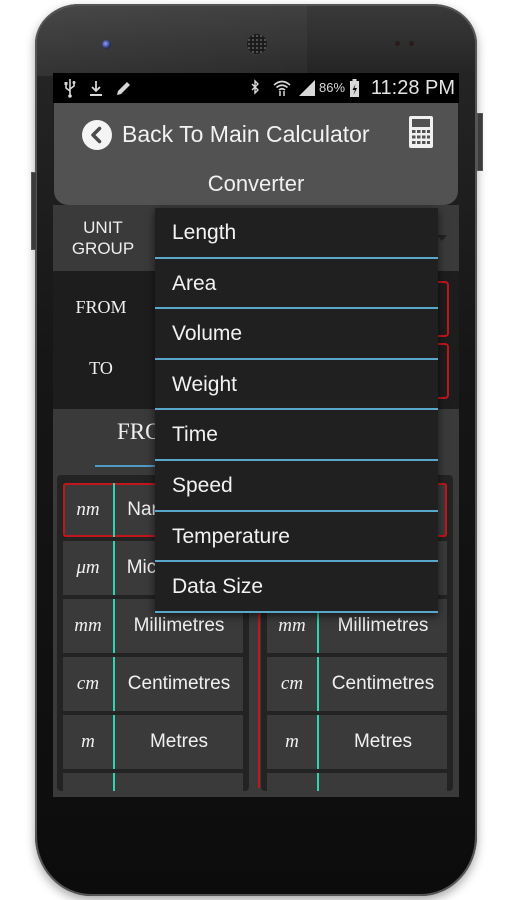 Image resolution: width=512 pixels, height=900 pixels. What do you see at coordinates (246, 134) in the screenshot?
I see `back-to-main-calculator-button: Back To Main Calculator` at bounding box center [246, 134].